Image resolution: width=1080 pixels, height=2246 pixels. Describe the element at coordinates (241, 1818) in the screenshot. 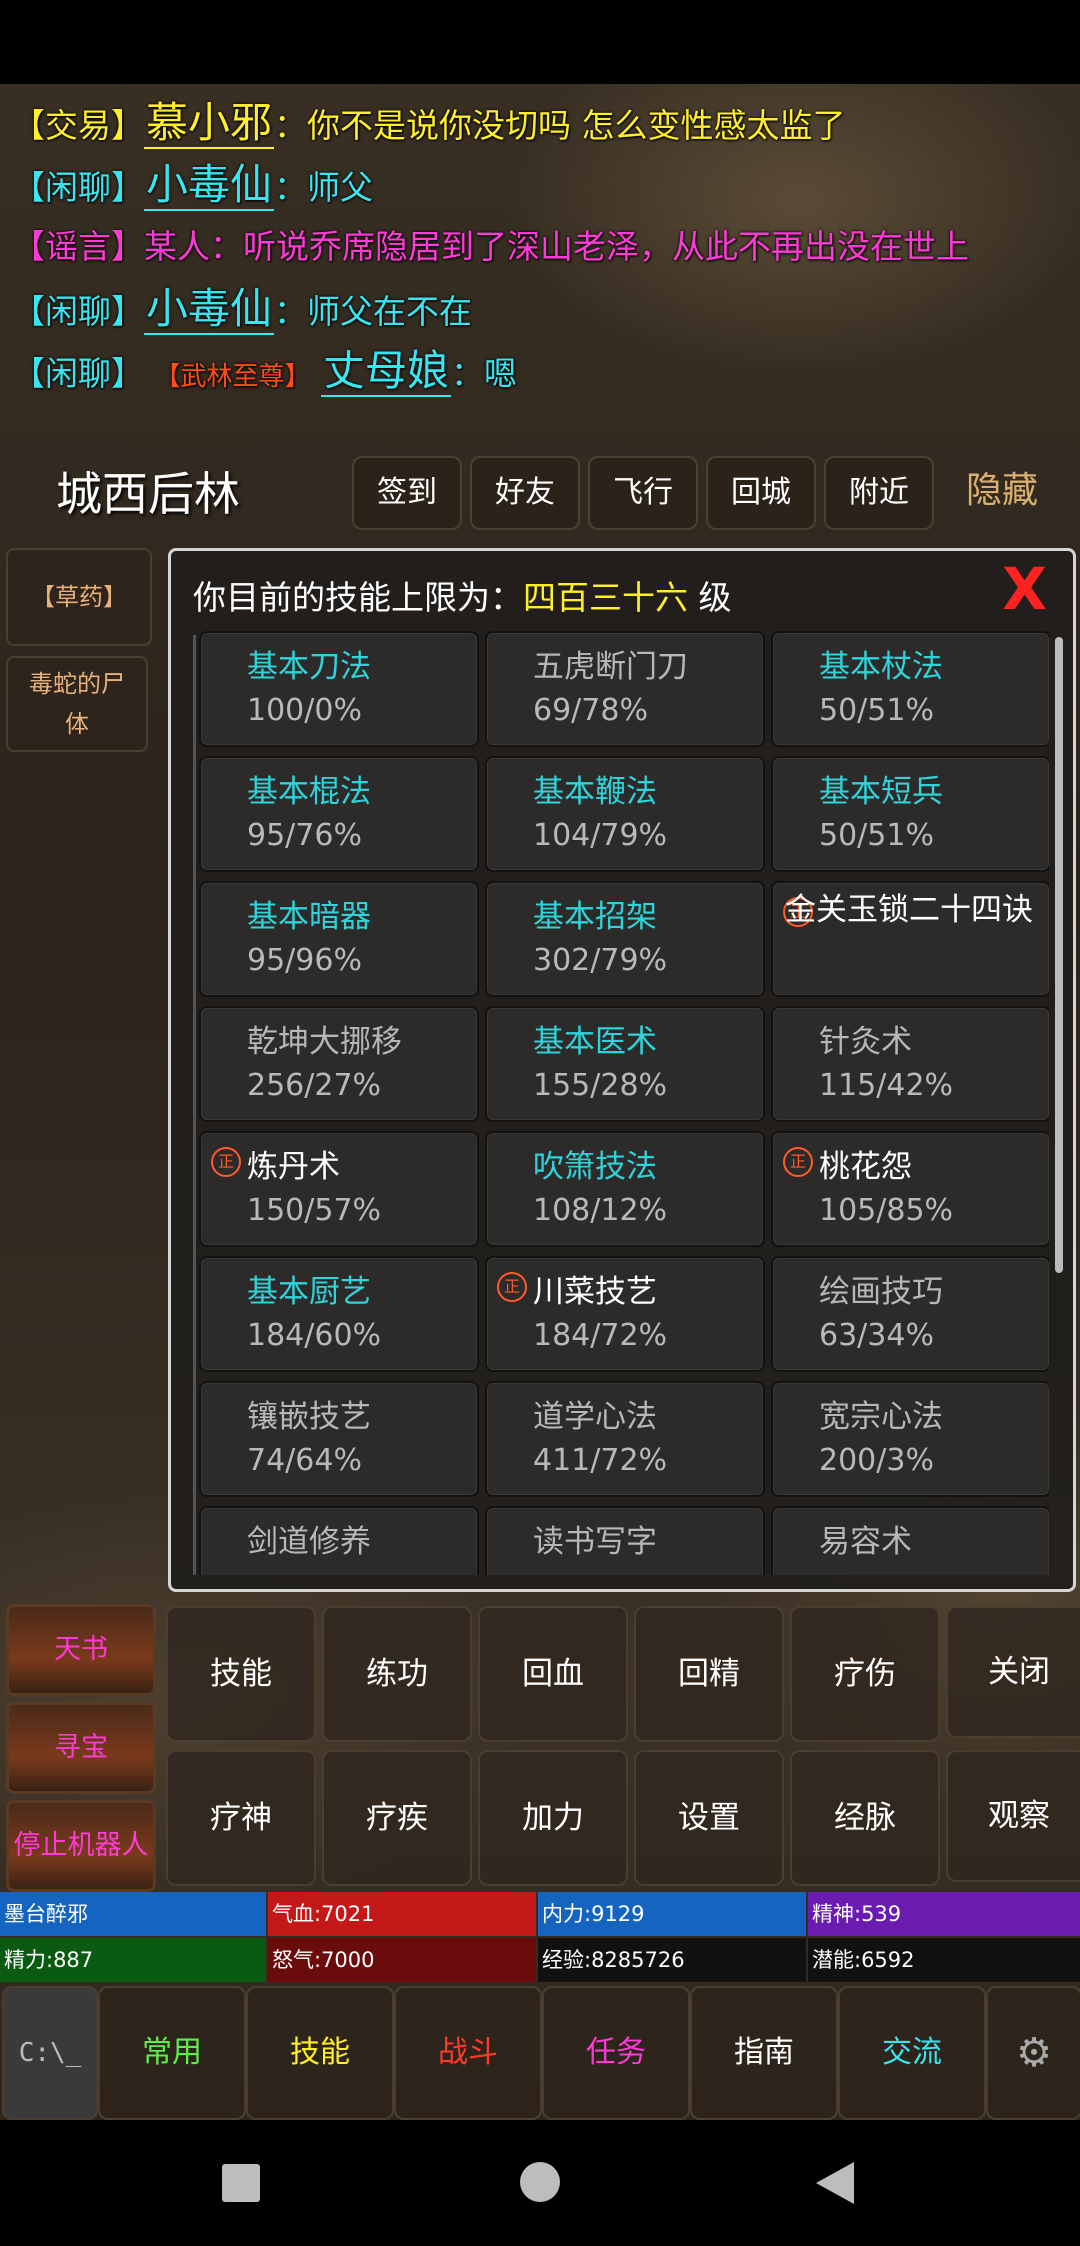

I see `heal-spirit-button: 疗神` at that location.